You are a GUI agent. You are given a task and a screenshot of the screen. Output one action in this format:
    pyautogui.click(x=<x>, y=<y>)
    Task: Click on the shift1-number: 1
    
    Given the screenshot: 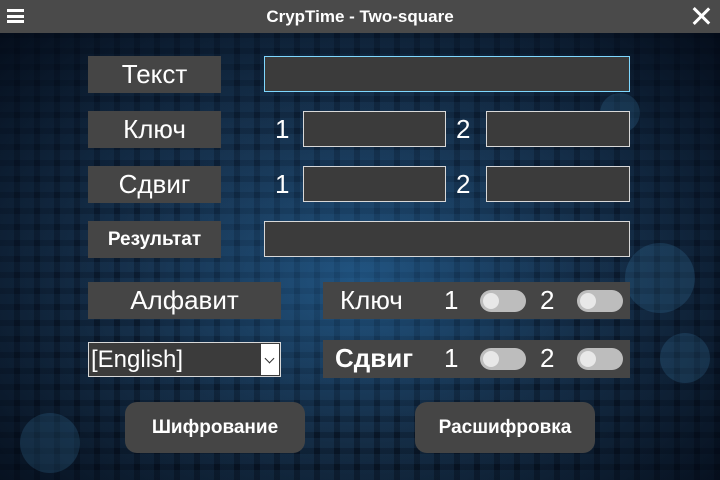 What is the action you would take?
    pyautogui.click(x=282, y=184)
    